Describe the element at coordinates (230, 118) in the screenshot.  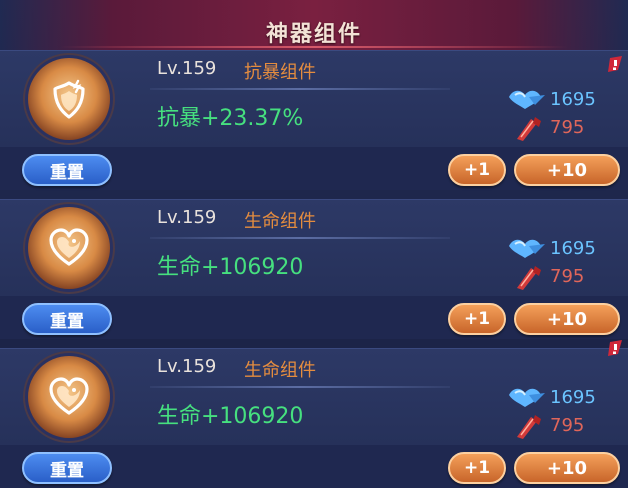
I see `component-stat: 抗暴+23.37%` at that location.